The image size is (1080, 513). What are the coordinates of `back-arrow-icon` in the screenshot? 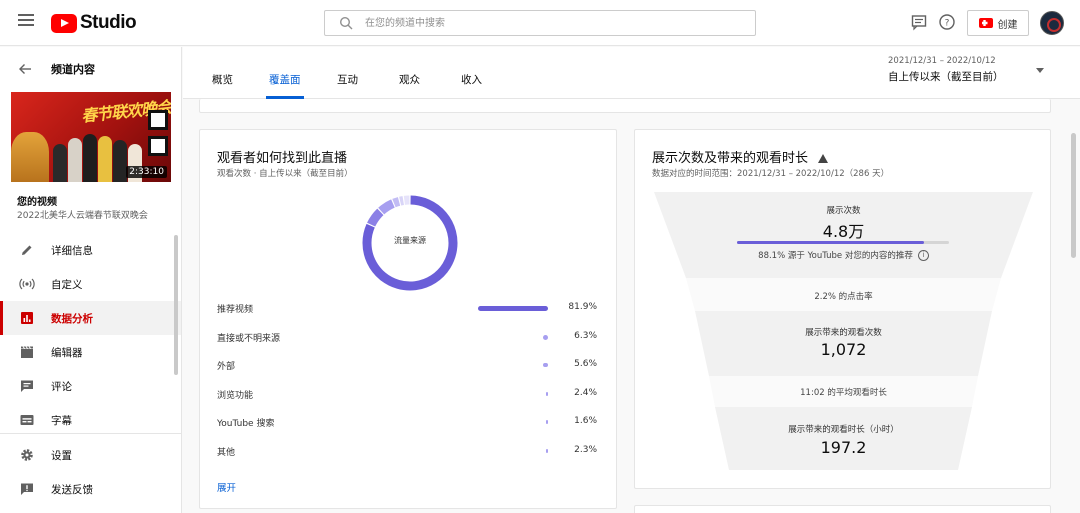 It's located at (25, 69).